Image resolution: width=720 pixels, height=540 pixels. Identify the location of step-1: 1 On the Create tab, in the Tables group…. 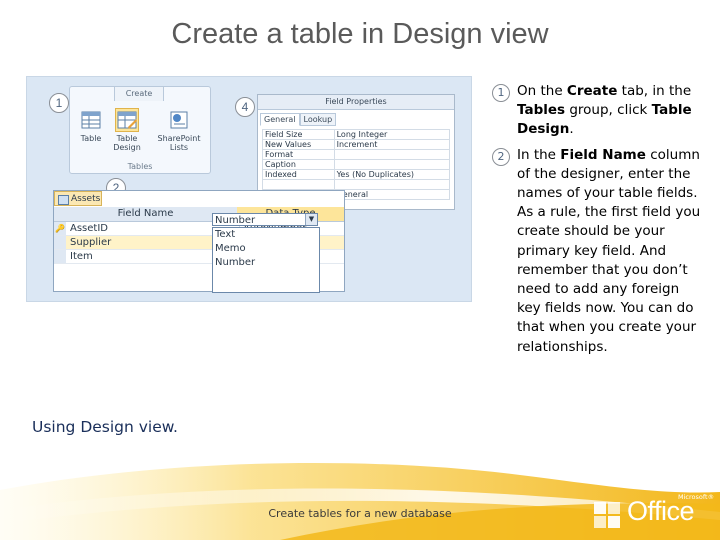
(597, 111).